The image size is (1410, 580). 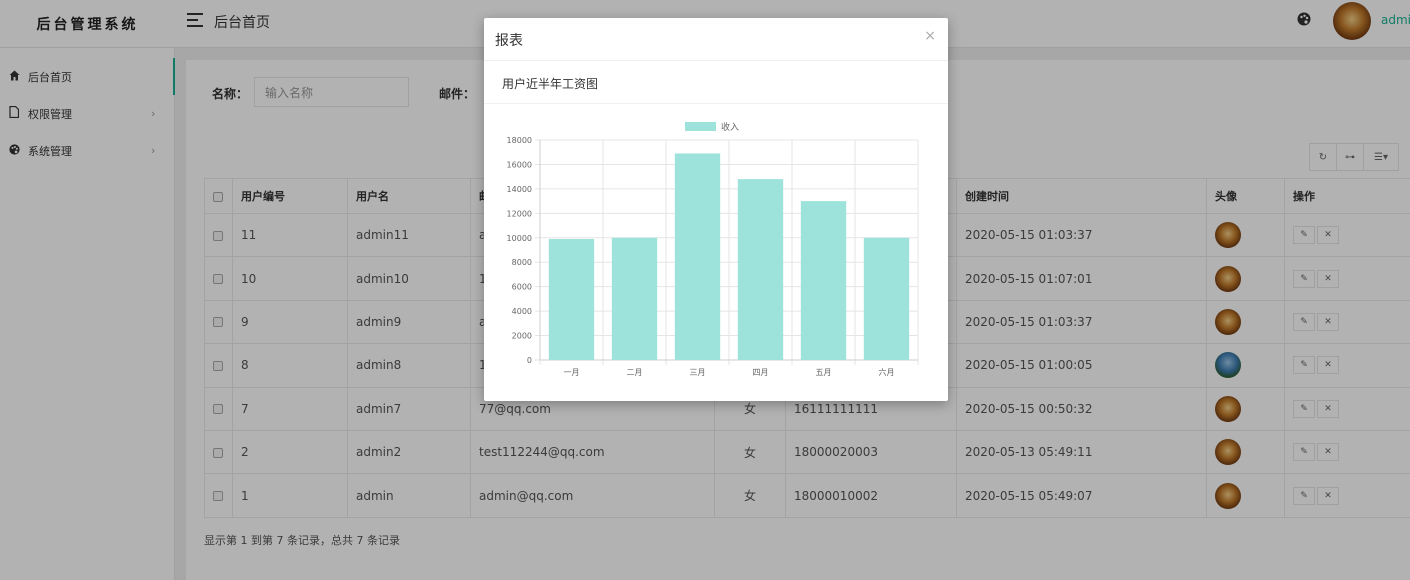 I want to click on legend-swatch, so click(x=700, y=126).